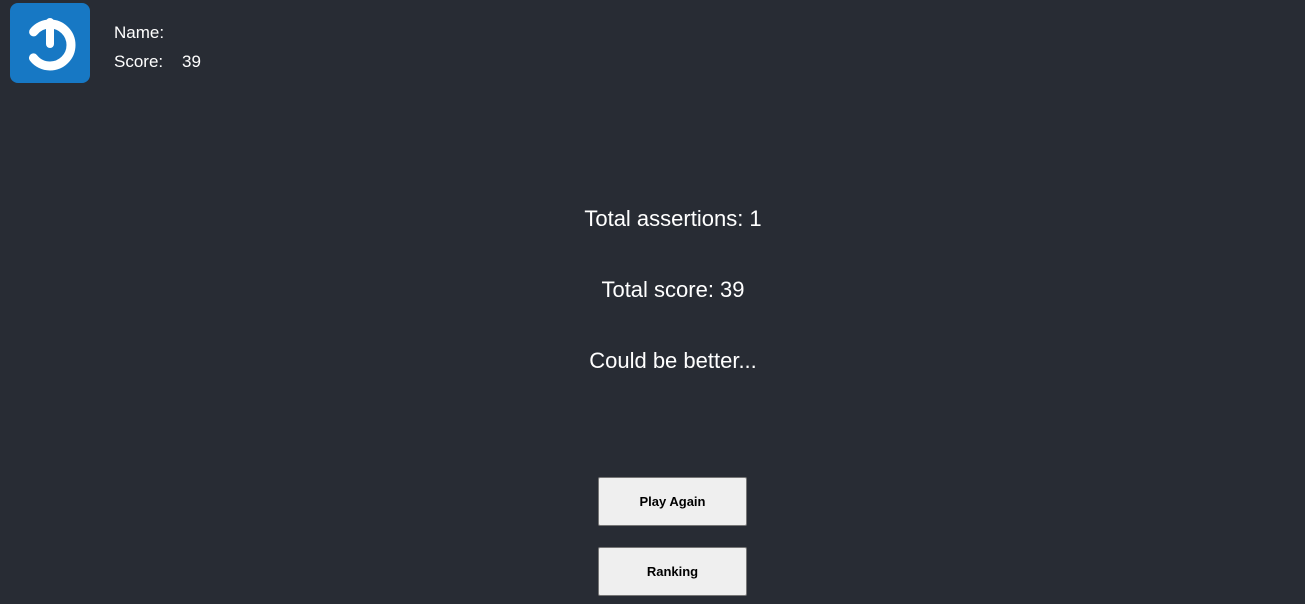 This screenshot has width=1305, height=604. What do you see at coordinates (139, 61) in the screenshot?
I see `score-label: Score:` at bounding box center [139, 61].